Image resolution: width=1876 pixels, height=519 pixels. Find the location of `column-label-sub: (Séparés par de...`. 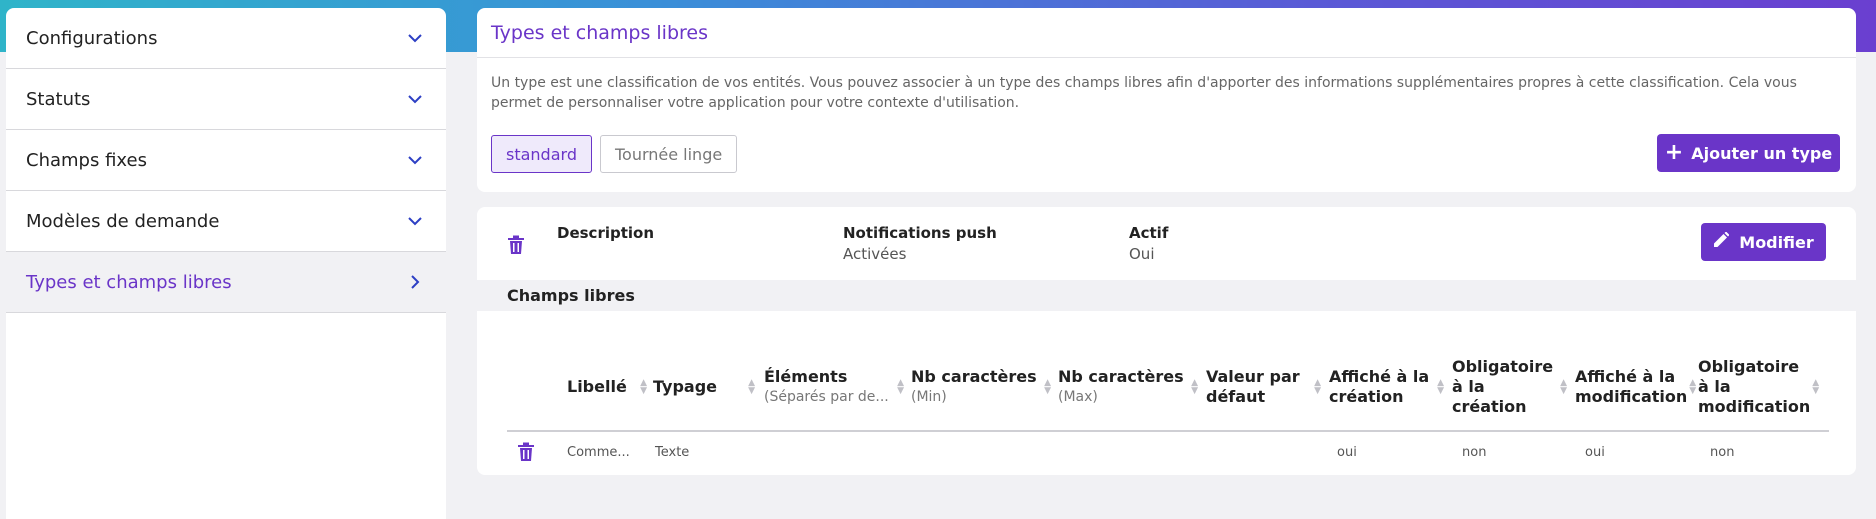

column-label-sub: (Séparés par de... is located at coordinates (826, 397).